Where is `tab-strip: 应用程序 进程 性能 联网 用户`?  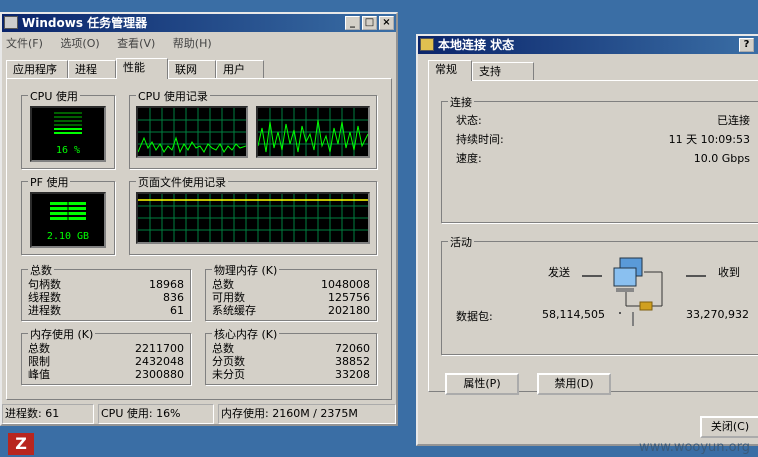 tab-strip: 应用程序 进程 性能 联网 用户 is located at coordinates (196, 68).